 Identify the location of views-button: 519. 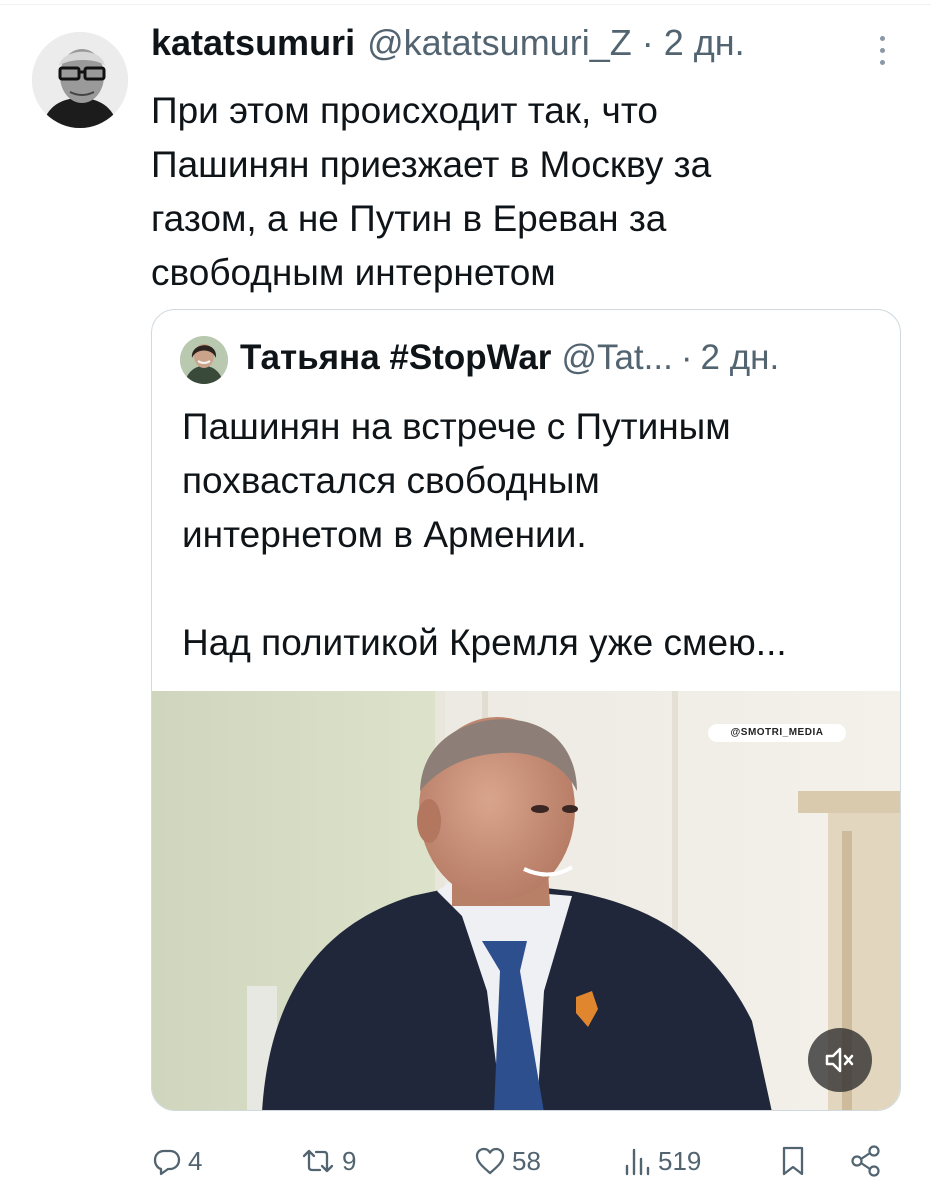
(661, 1161).